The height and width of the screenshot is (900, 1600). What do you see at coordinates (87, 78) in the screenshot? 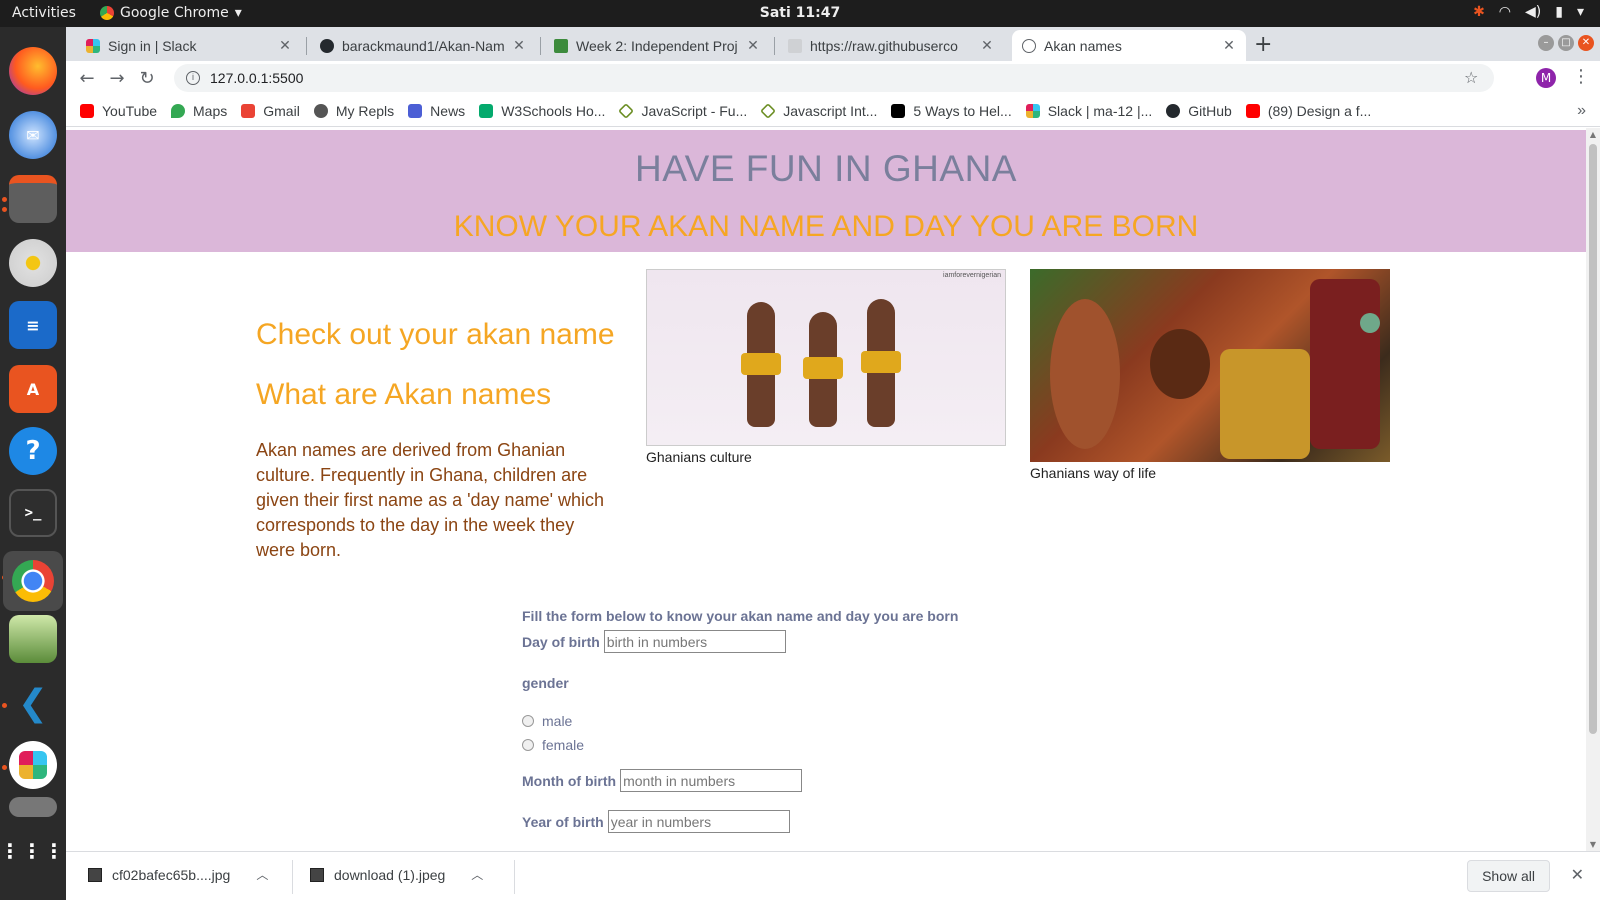
I see `back-button: ←` at bounding box center [87, 78].